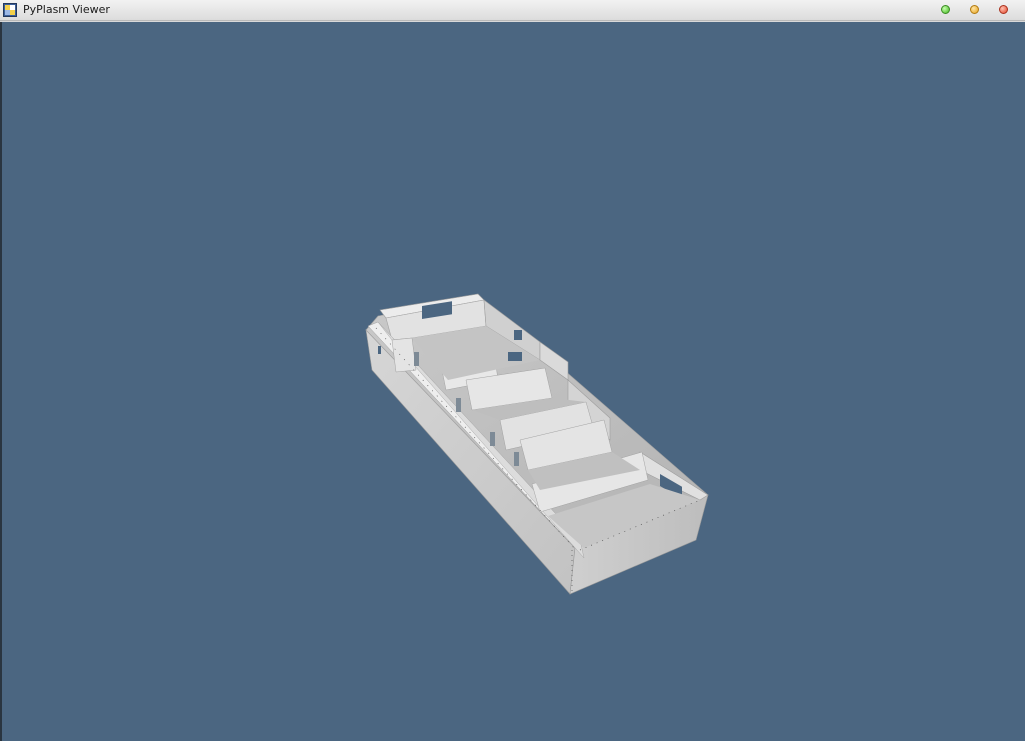 This screenshot has width=1025, height=741. Describe the element at coordinates (512, 10) in the screenshot. I see `title-bar: PyPlasm Viewer` at that location.